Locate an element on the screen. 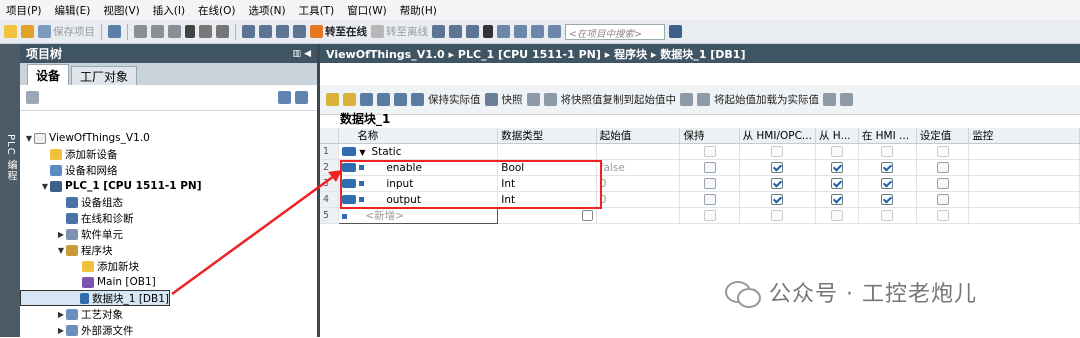 The width and height of the screenshot is (1080, 338). accessible-devices-icon is located at coordinates (438, 31).